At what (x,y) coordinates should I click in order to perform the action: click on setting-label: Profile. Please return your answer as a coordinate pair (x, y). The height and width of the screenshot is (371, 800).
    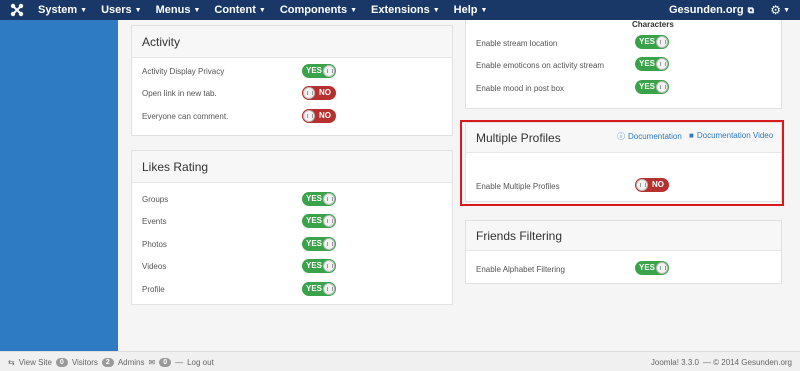
    Looking at the image, I should click on (153, 289).